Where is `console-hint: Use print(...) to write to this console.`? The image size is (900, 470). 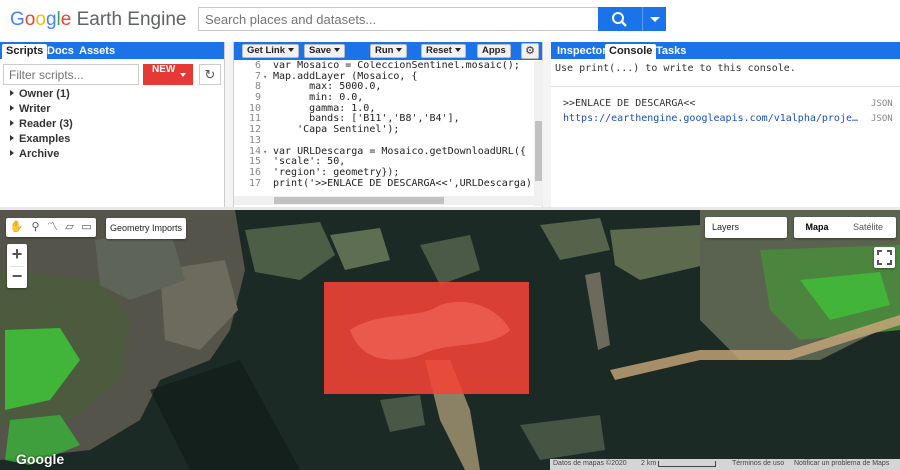
console-hint: Use print(...) to write to this console. is located at coordinates (675, 68).